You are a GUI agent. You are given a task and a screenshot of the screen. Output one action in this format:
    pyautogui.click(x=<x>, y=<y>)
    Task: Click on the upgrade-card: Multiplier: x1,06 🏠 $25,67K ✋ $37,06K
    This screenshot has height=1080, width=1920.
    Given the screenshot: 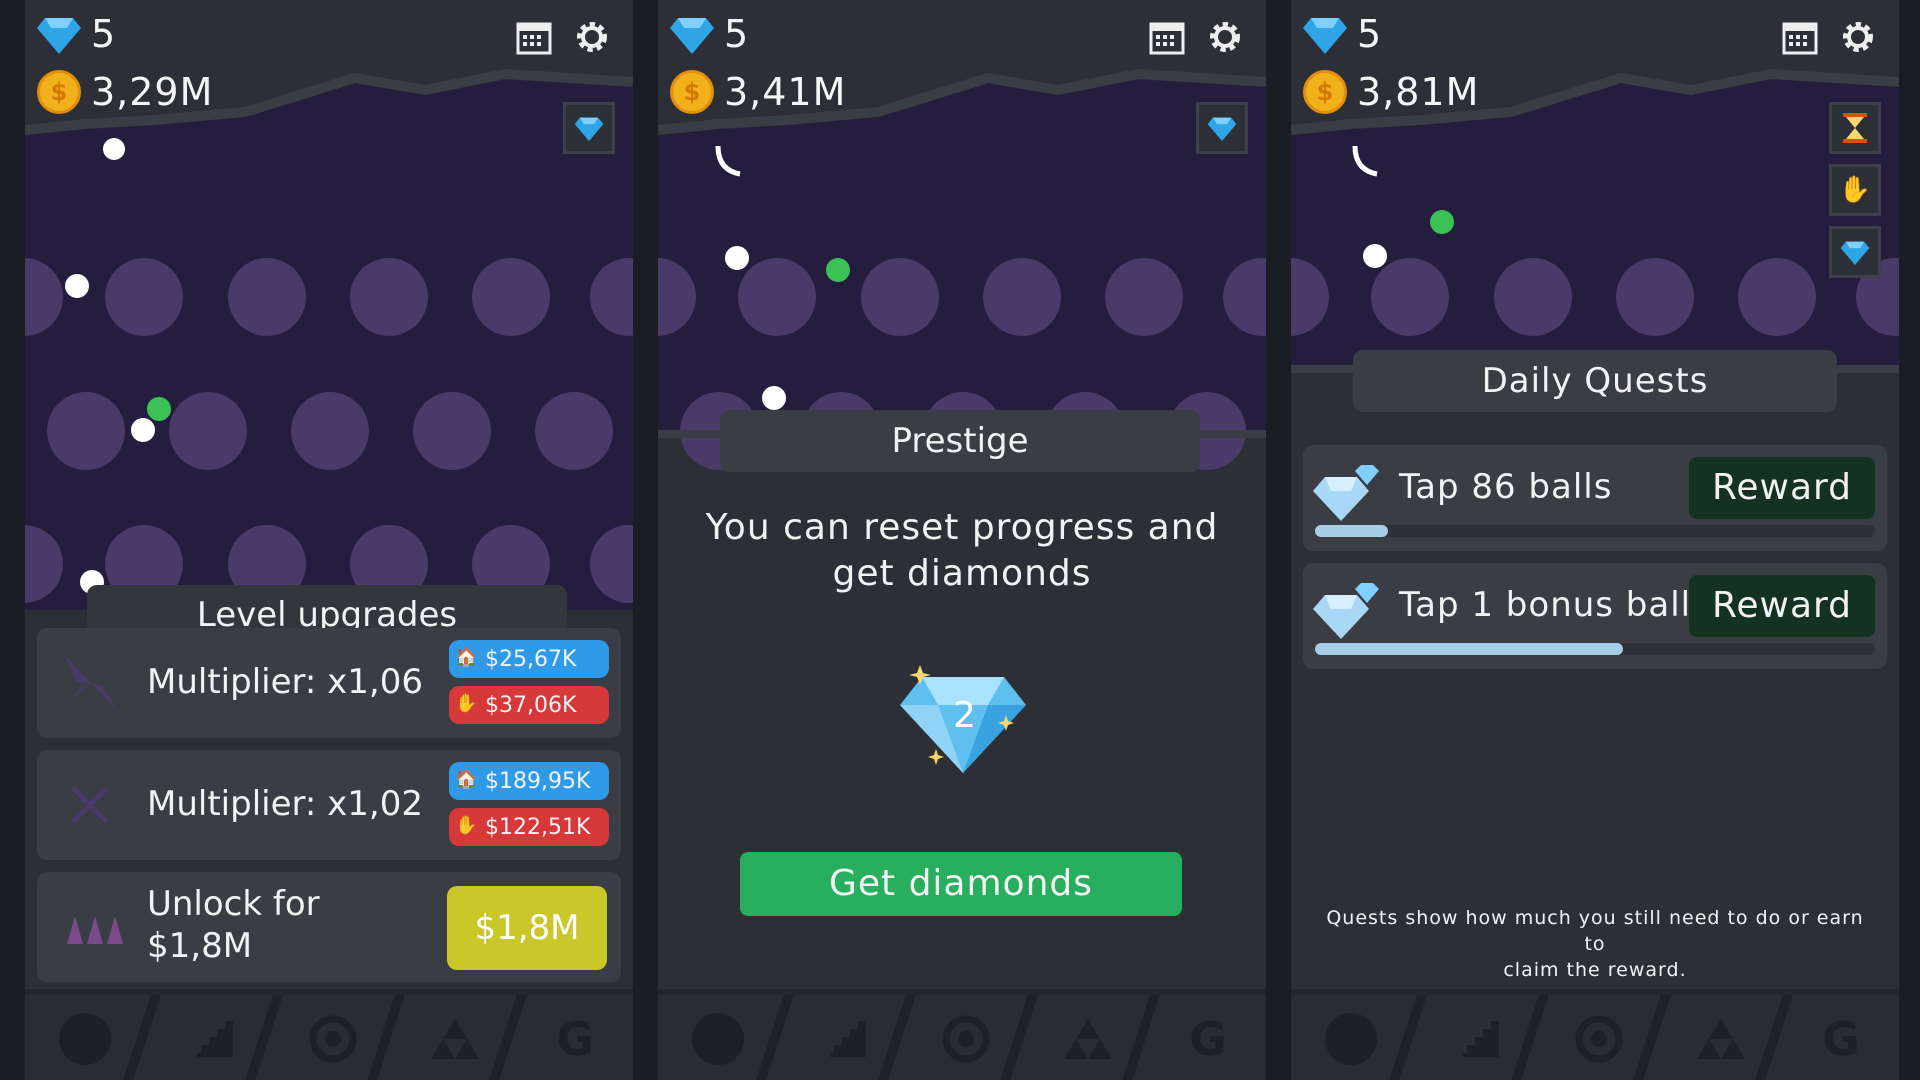 What is the action you would take?
    pyautogui.click(x=329, y=683)
    